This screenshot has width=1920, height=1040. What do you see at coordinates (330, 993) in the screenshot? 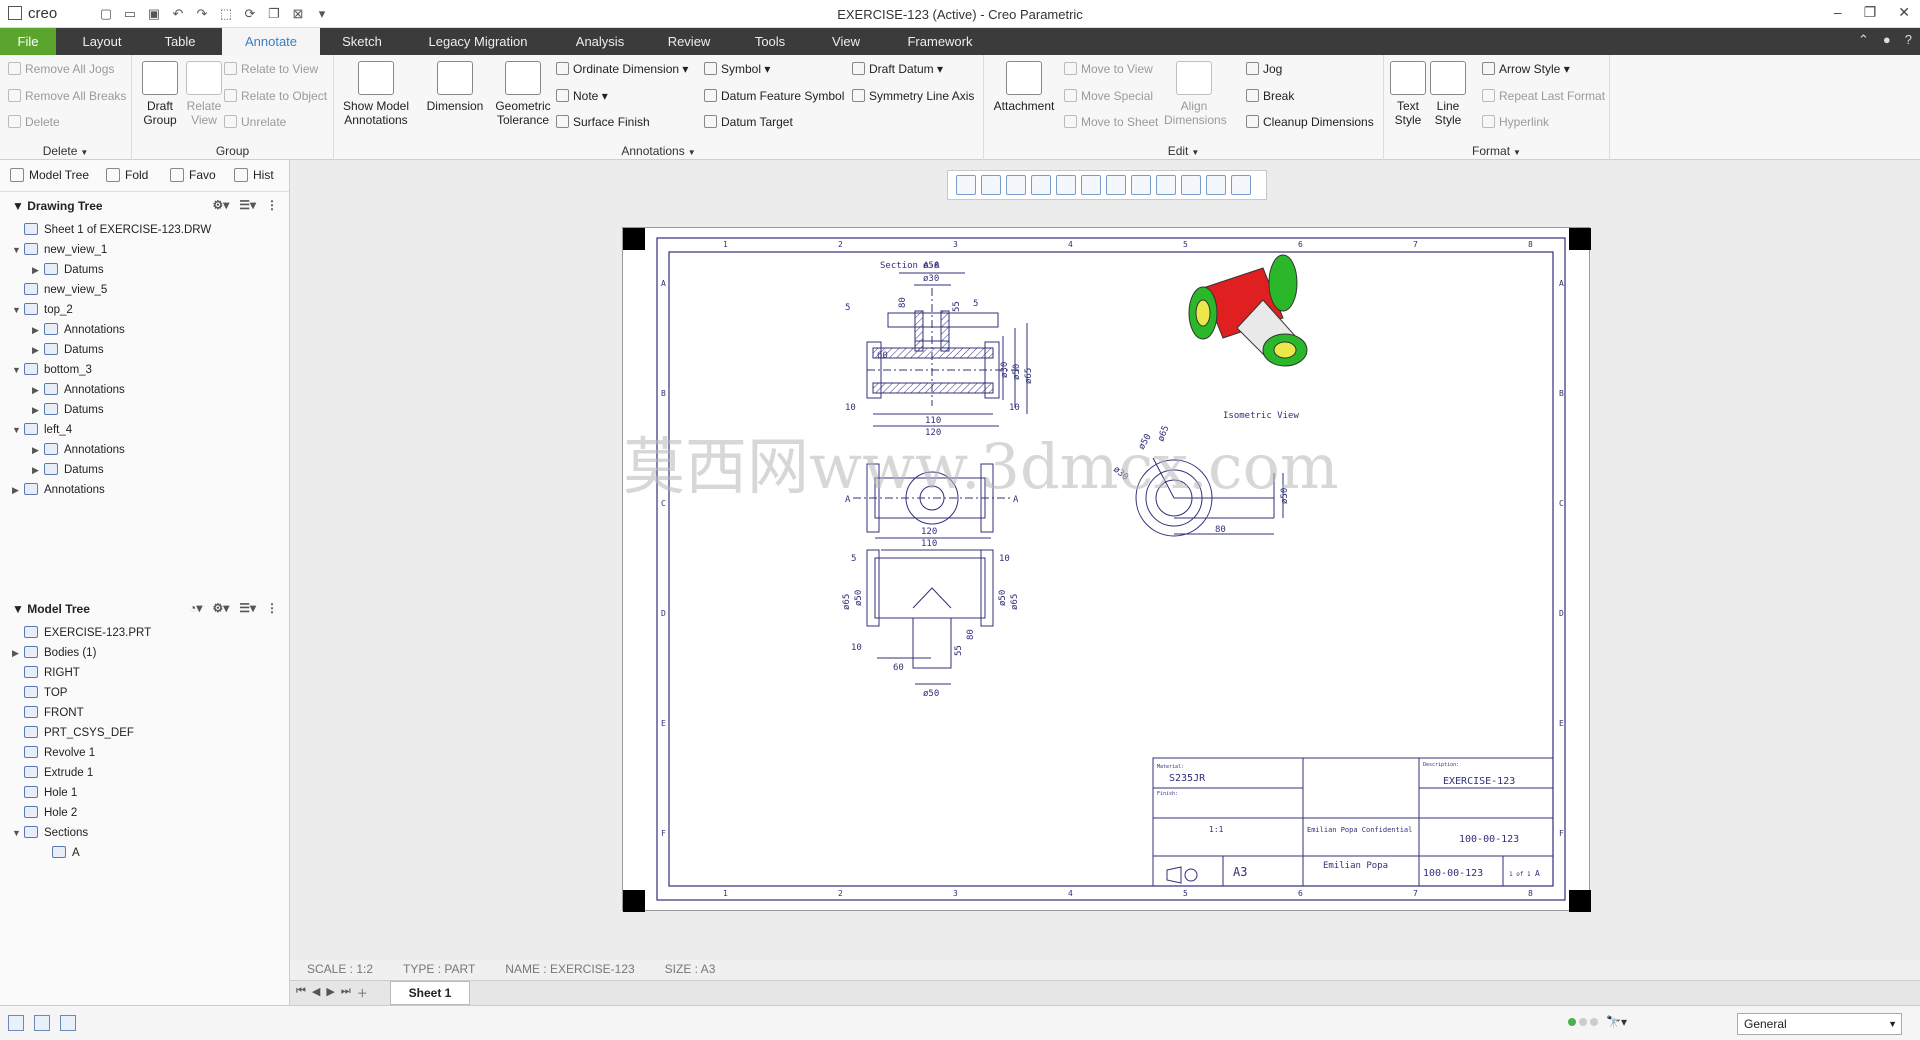
I see `next-sheet-icon: ▶` at bounding box center [330, 993].